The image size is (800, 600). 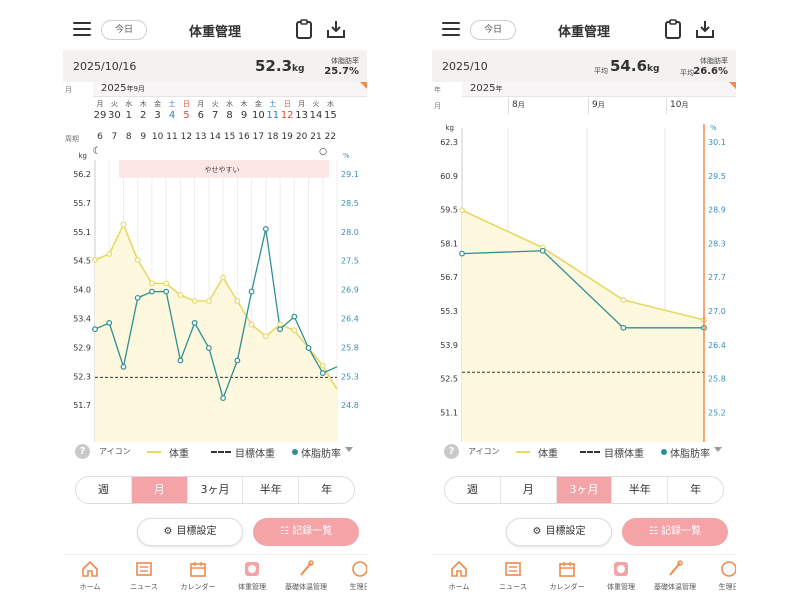 I want to click on kg-unit-label: kg, so click(x=450, y=128).